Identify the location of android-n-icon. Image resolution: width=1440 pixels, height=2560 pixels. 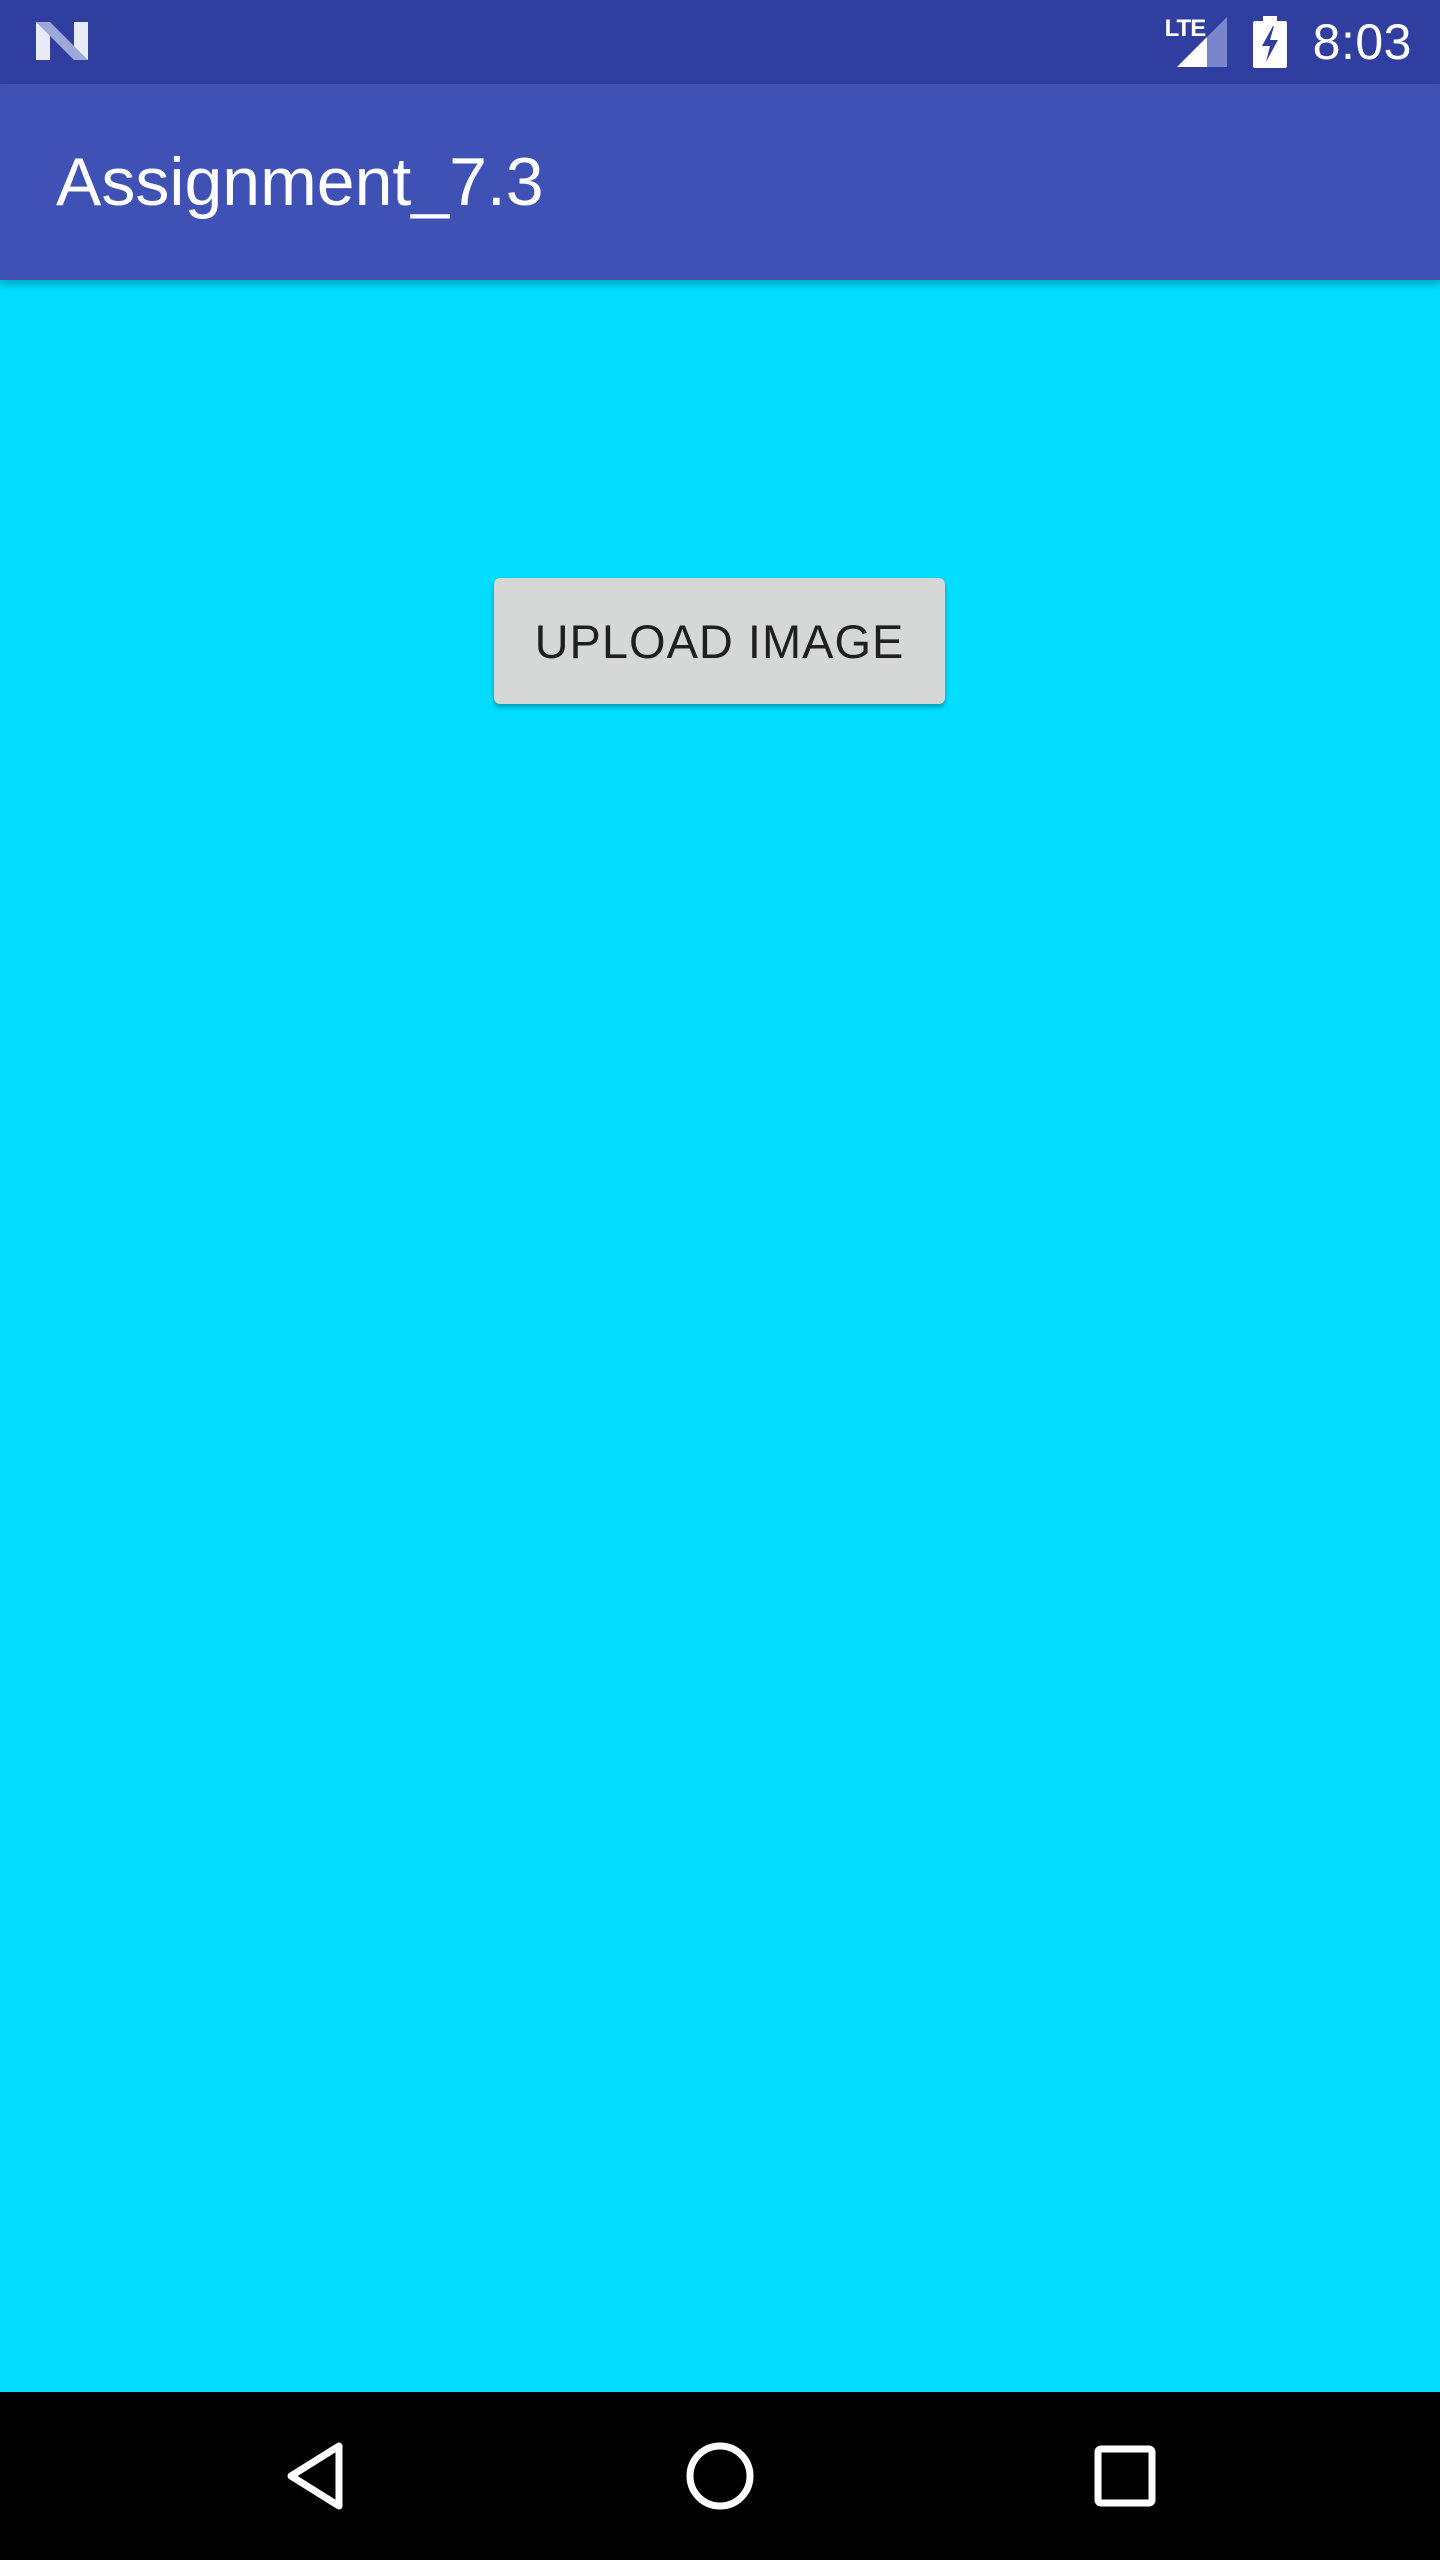
(62, 41).